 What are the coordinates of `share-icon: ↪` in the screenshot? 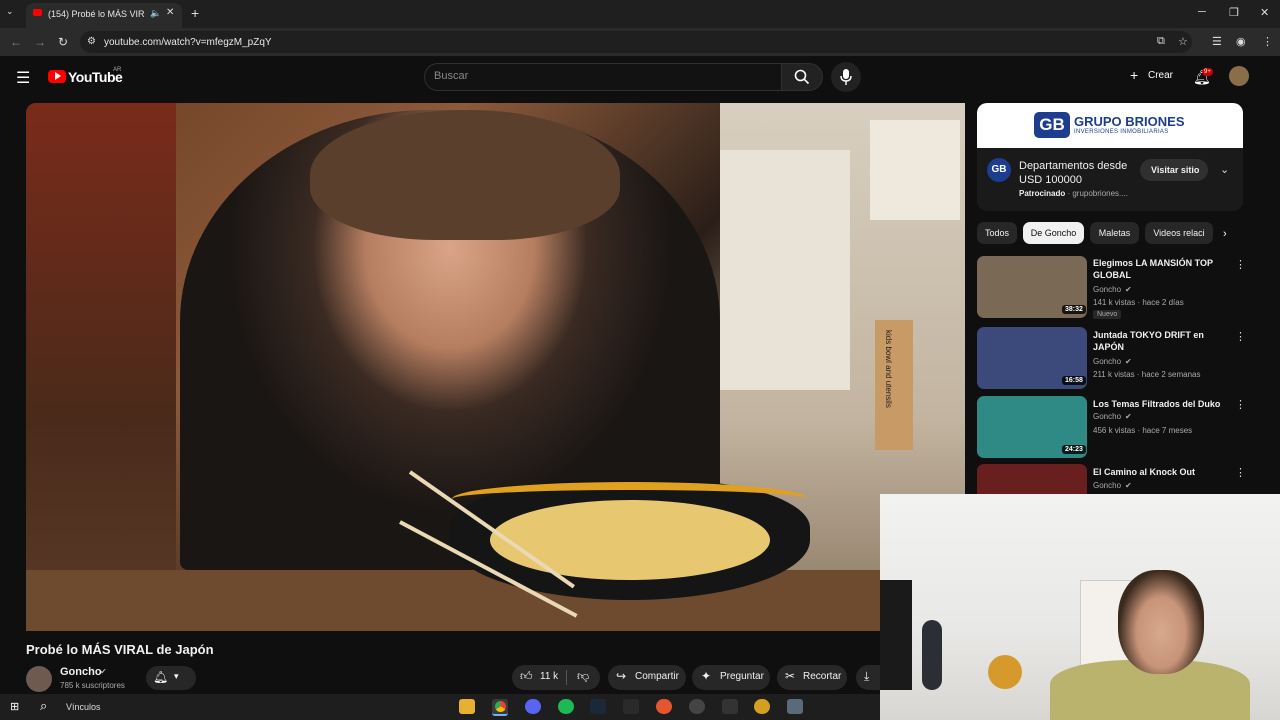 It's located at (621, 676).